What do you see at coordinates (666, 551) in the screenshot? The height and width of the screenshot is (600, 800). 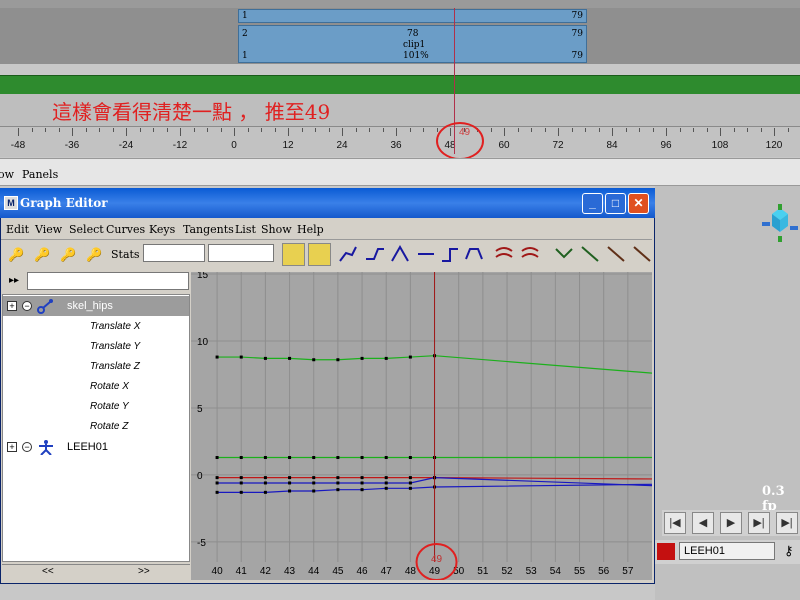 I see `character-dropdown-icon` at bounding box center [666, 551].